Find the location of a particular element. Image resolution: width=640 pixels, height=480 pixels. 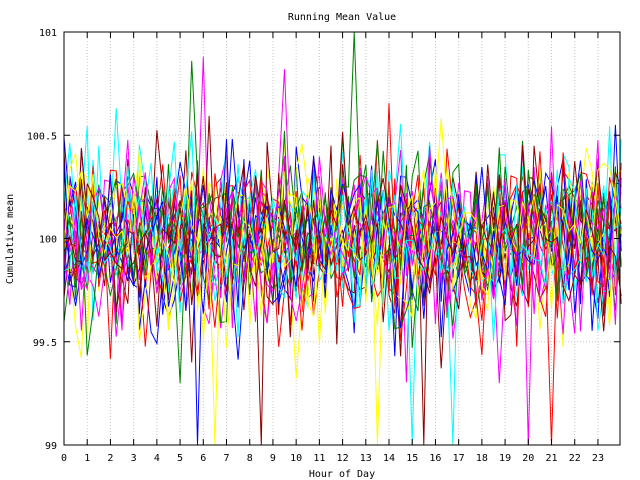

x-tick-label: 18 is located at coordinates (482, 458).